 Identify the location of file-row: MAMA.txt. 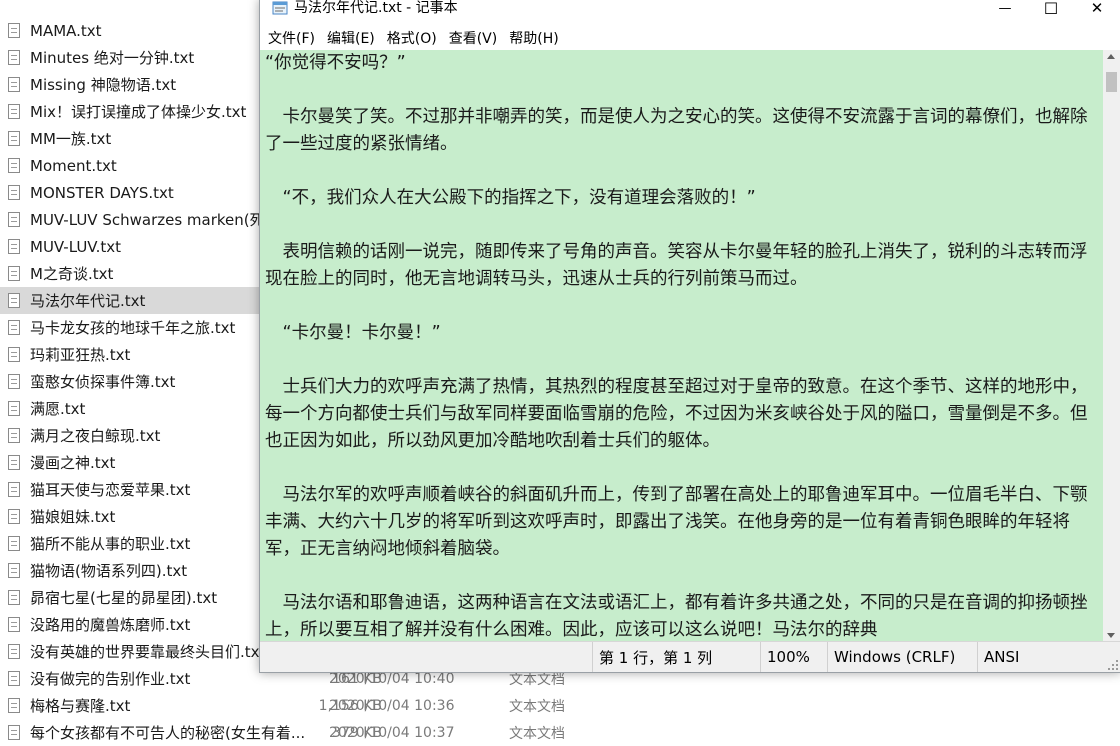
(130, 30).